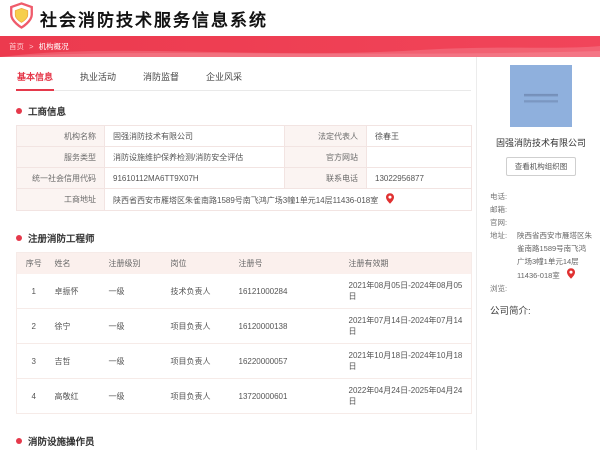  Describe the element at coordinates (289, 361) in the screenshot. I see `cell-regno: 16220000057` at that location.